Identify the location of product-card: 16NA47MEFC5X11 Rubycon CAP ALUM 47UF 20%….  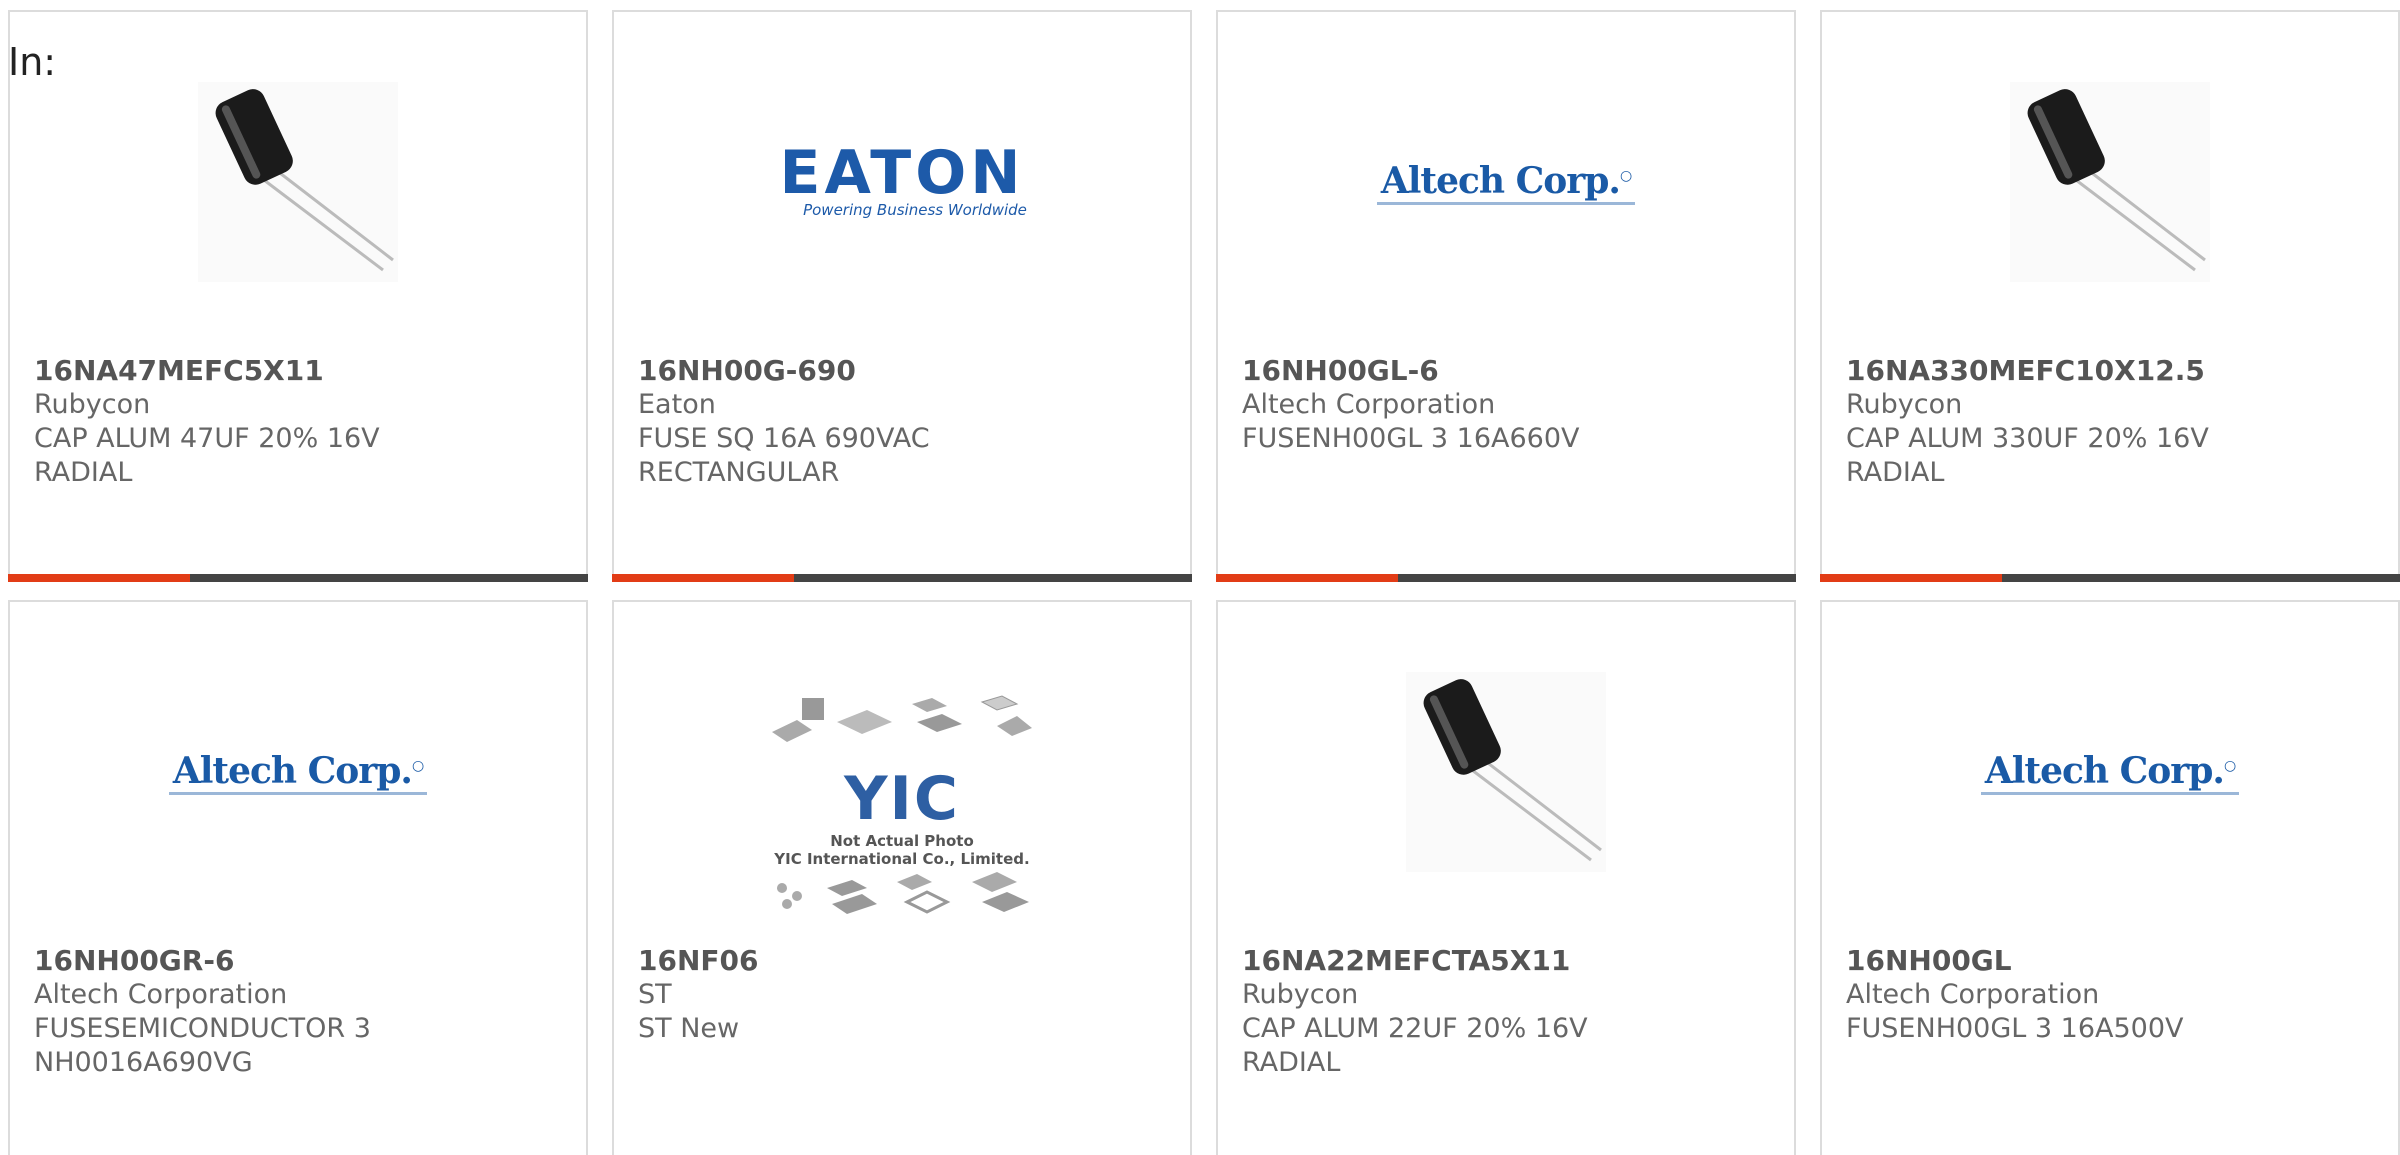
(298, 296).